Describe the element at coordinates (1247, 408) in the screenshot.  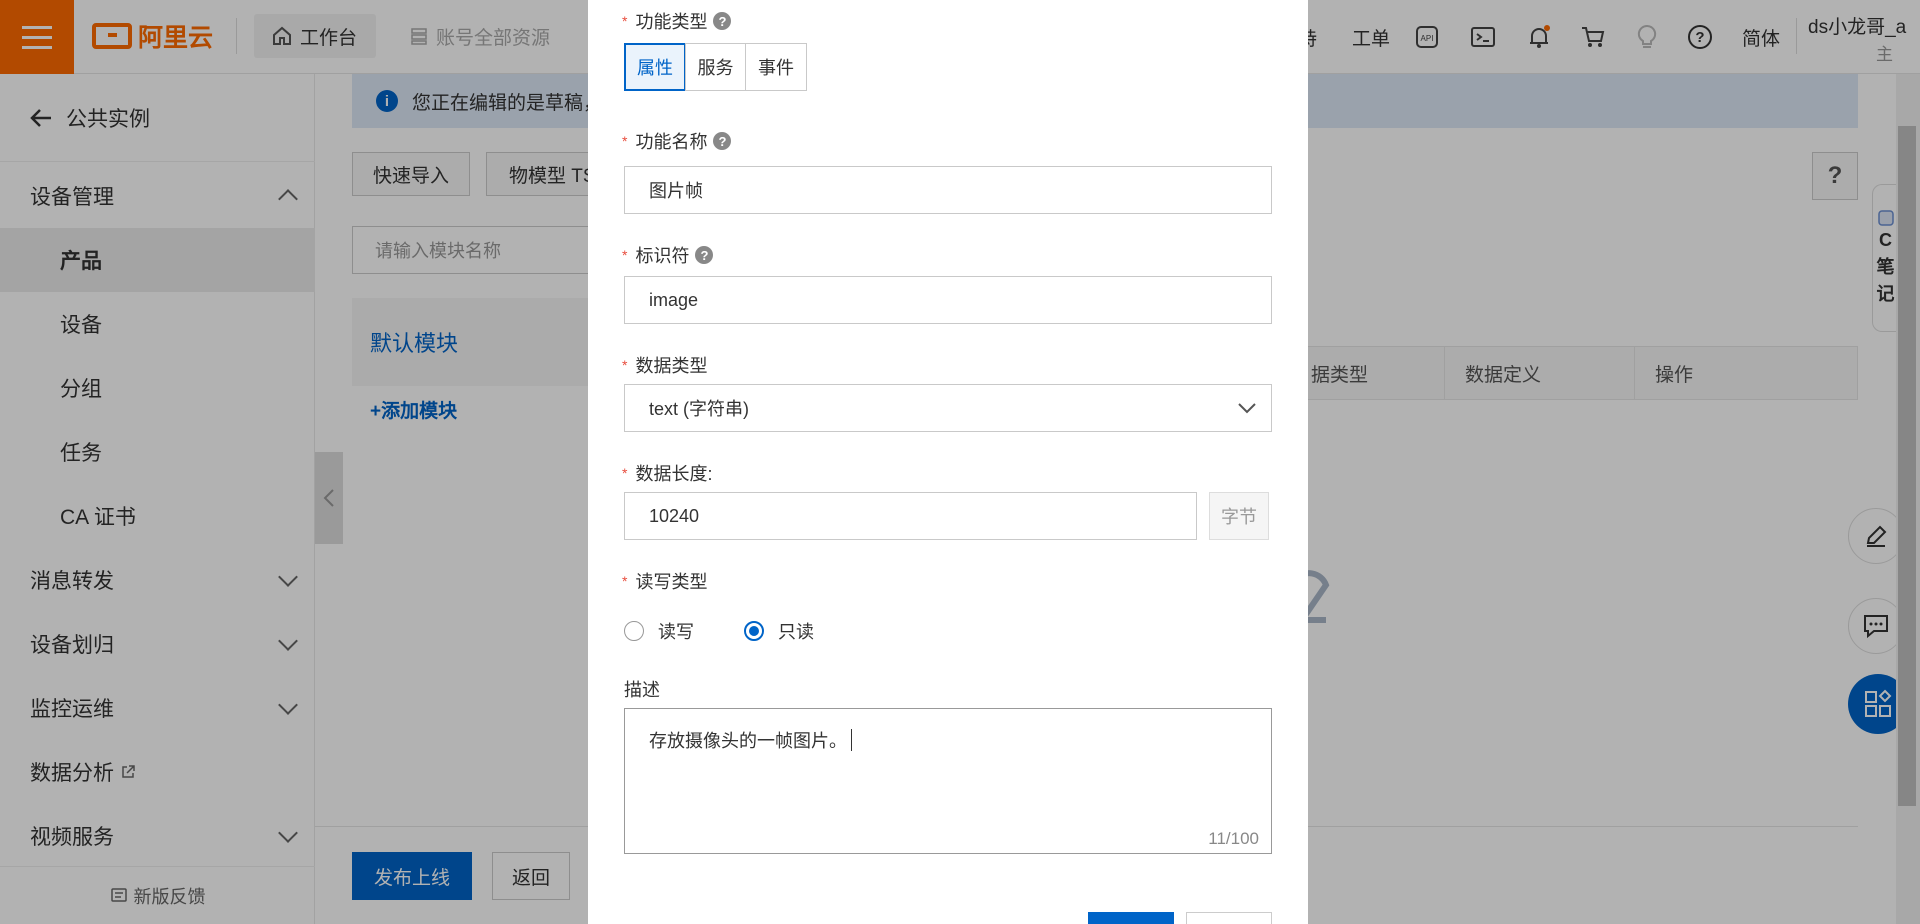
I see `chevron-down-icon` at that location.